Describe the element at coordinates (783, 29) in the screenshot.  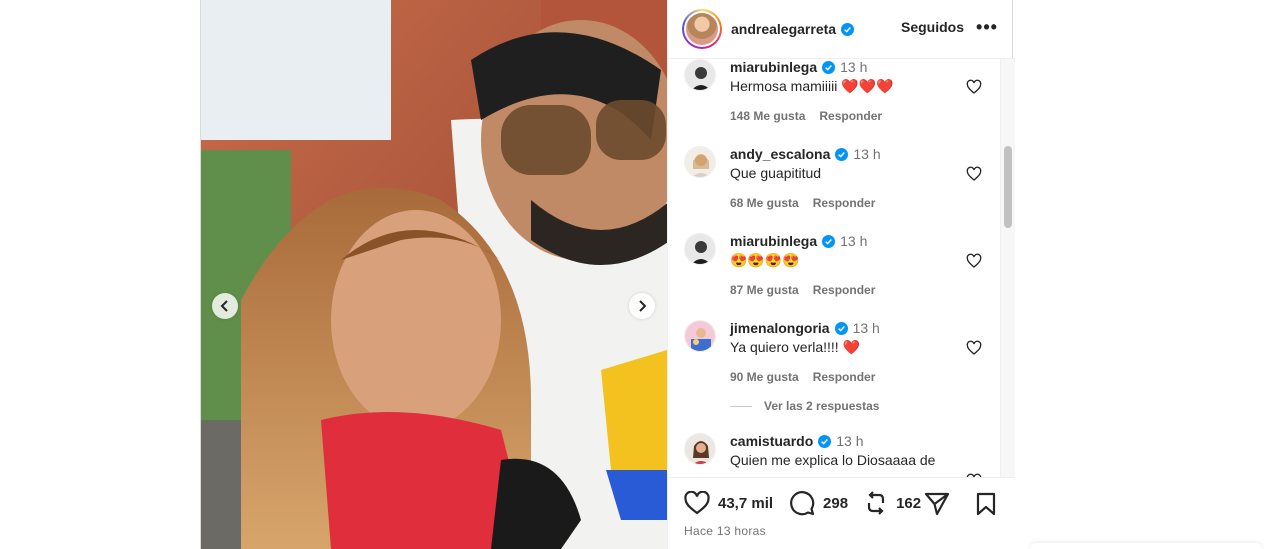
I see `author-username-text: andrealegarreta` at that location.